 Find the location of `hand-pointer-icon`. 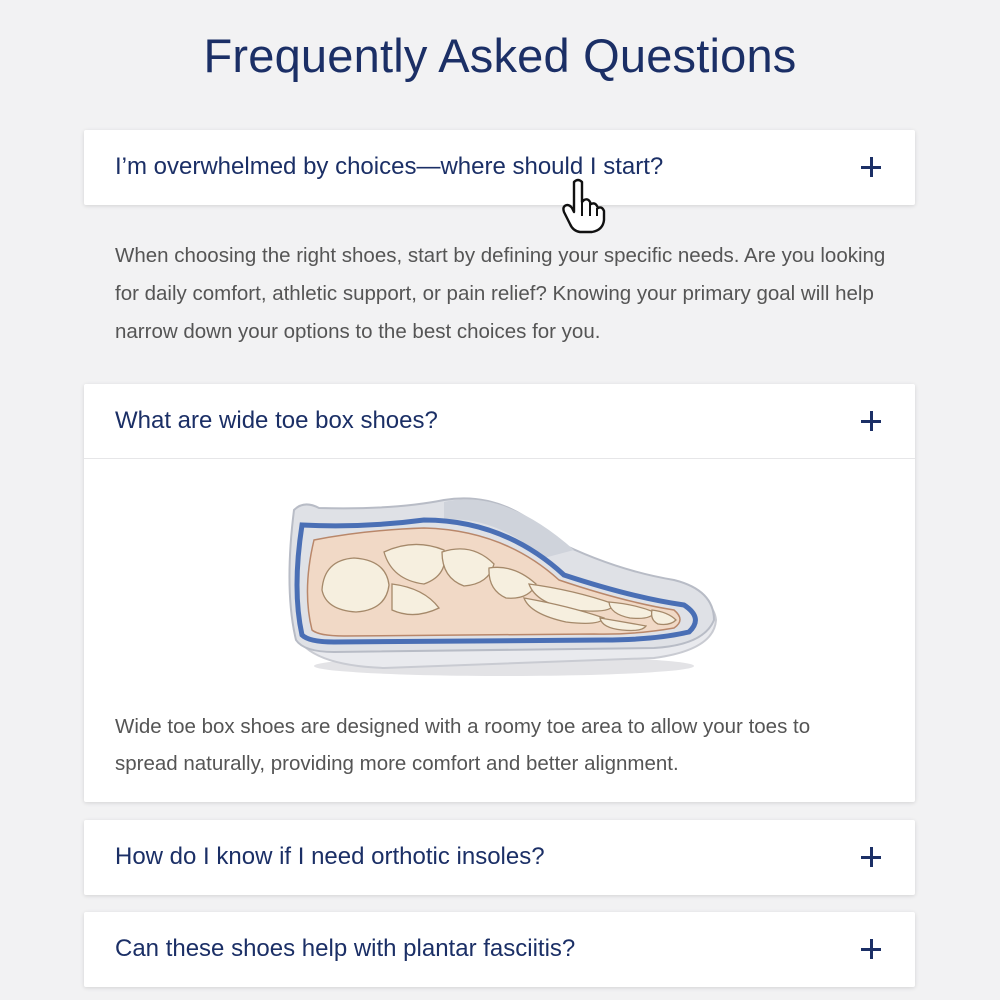

hand-pointer-icon is located at coordinates (584, 206).